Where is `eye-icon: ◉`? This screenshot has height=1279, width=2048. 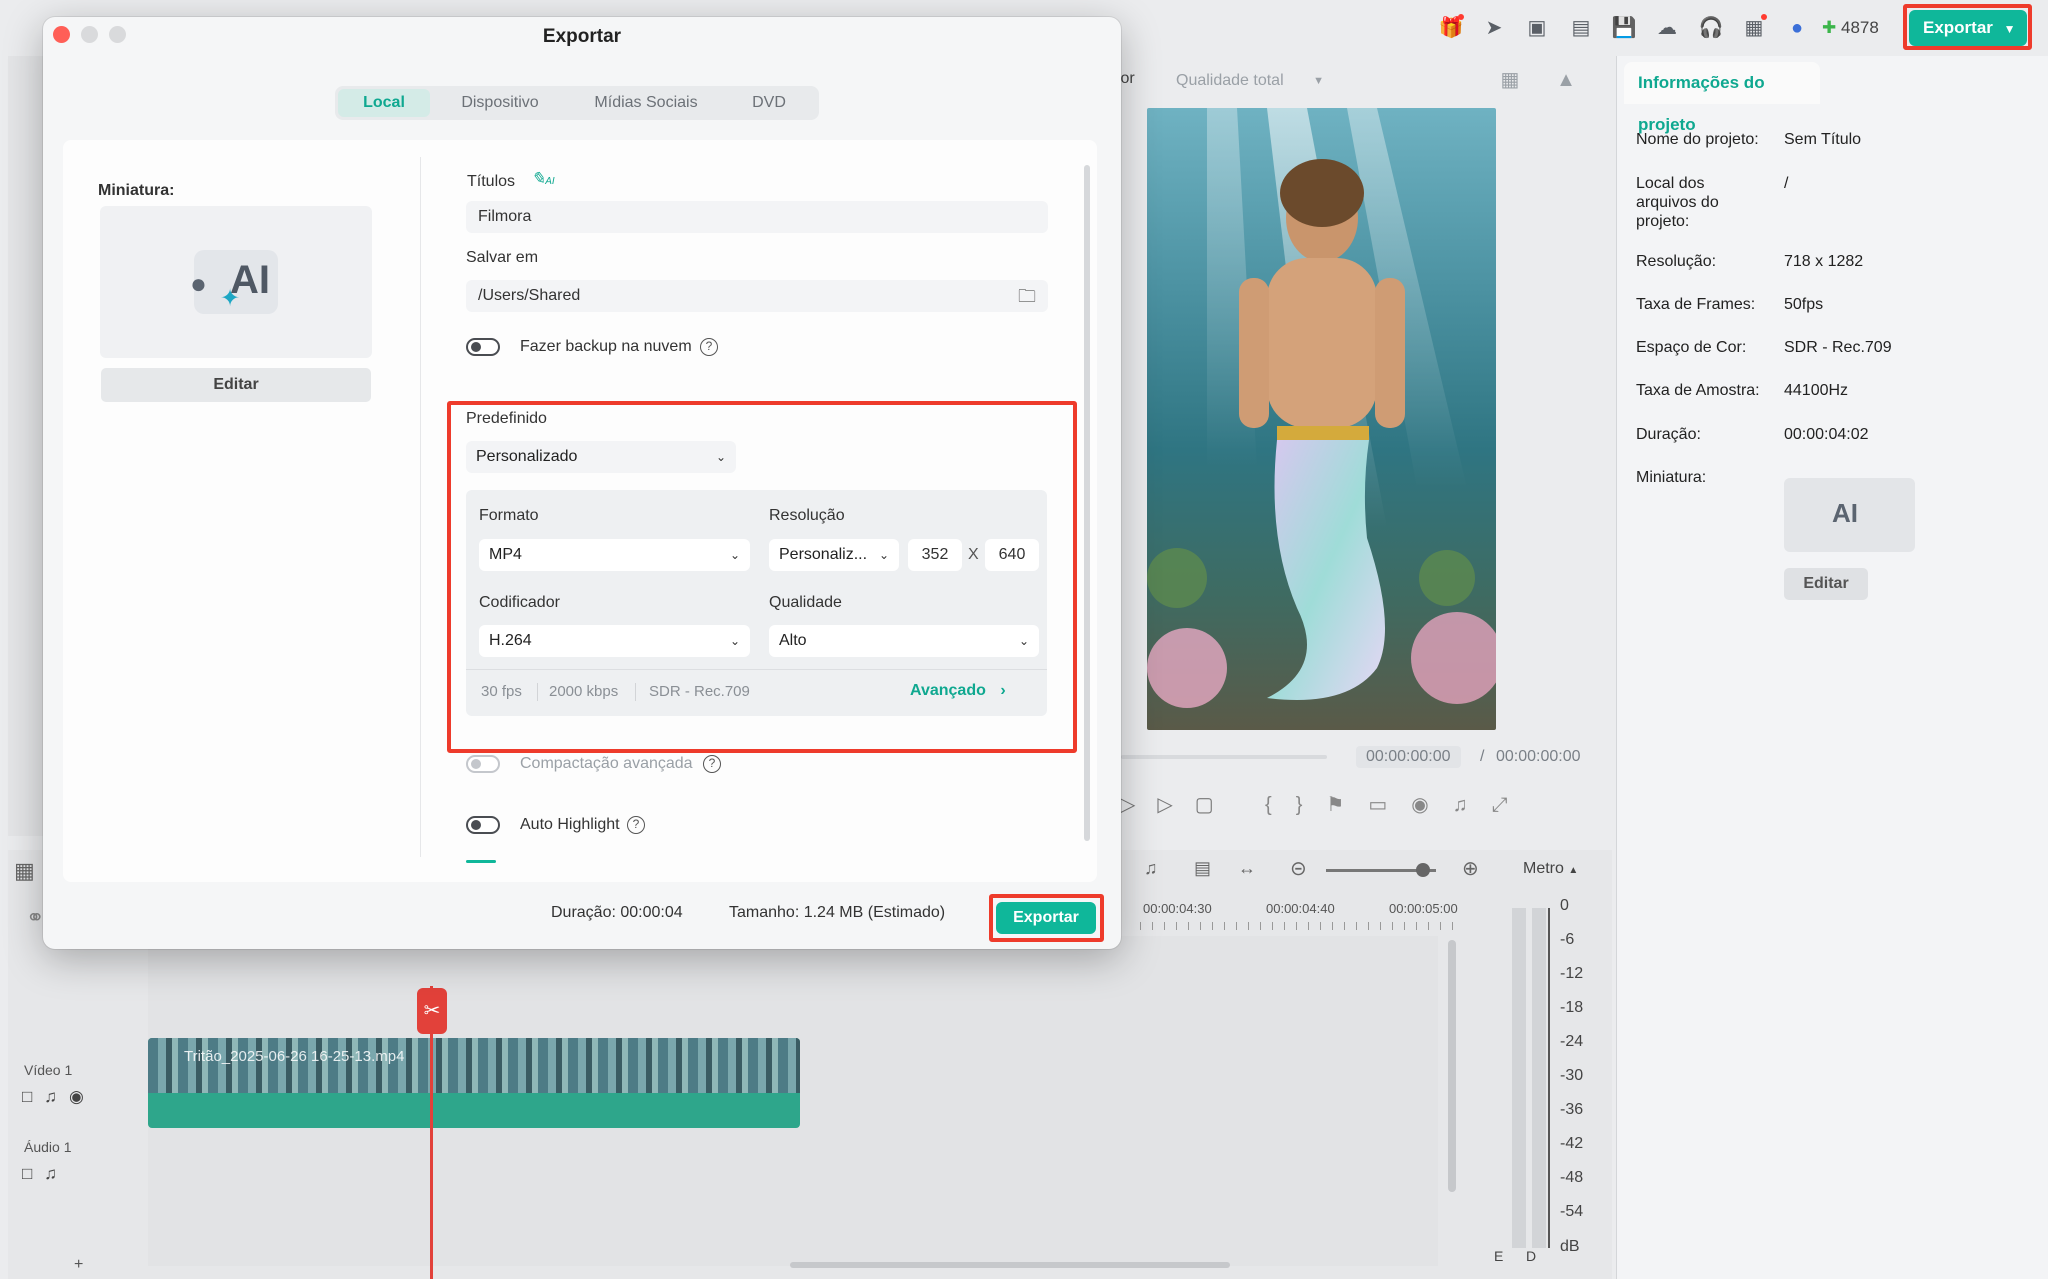 eye-icon: ◉ is located at coordinates (82, 1096).